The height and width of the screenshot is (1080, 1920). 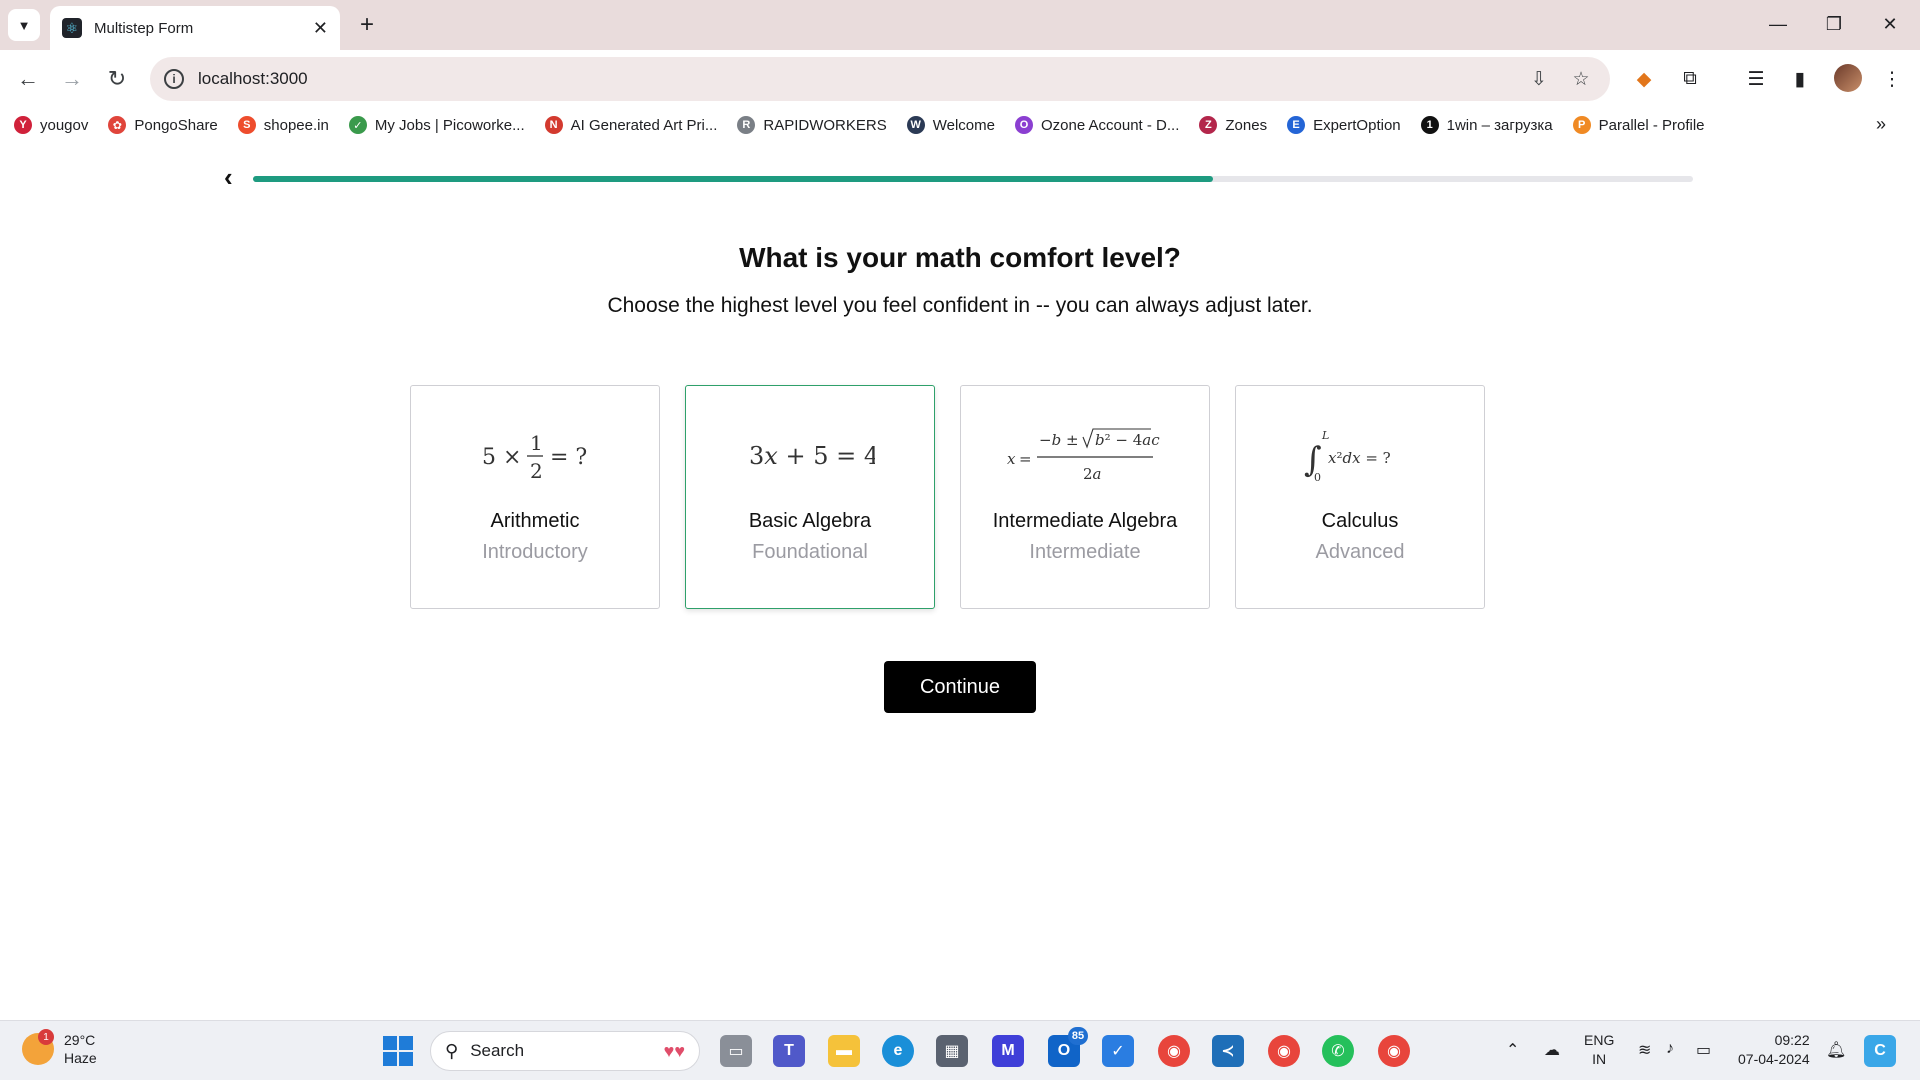 What do you see at coordinates (1890, 24) in the screenshot?
I see `close-window-icon: ✕` at bounding box center [1890, 24].